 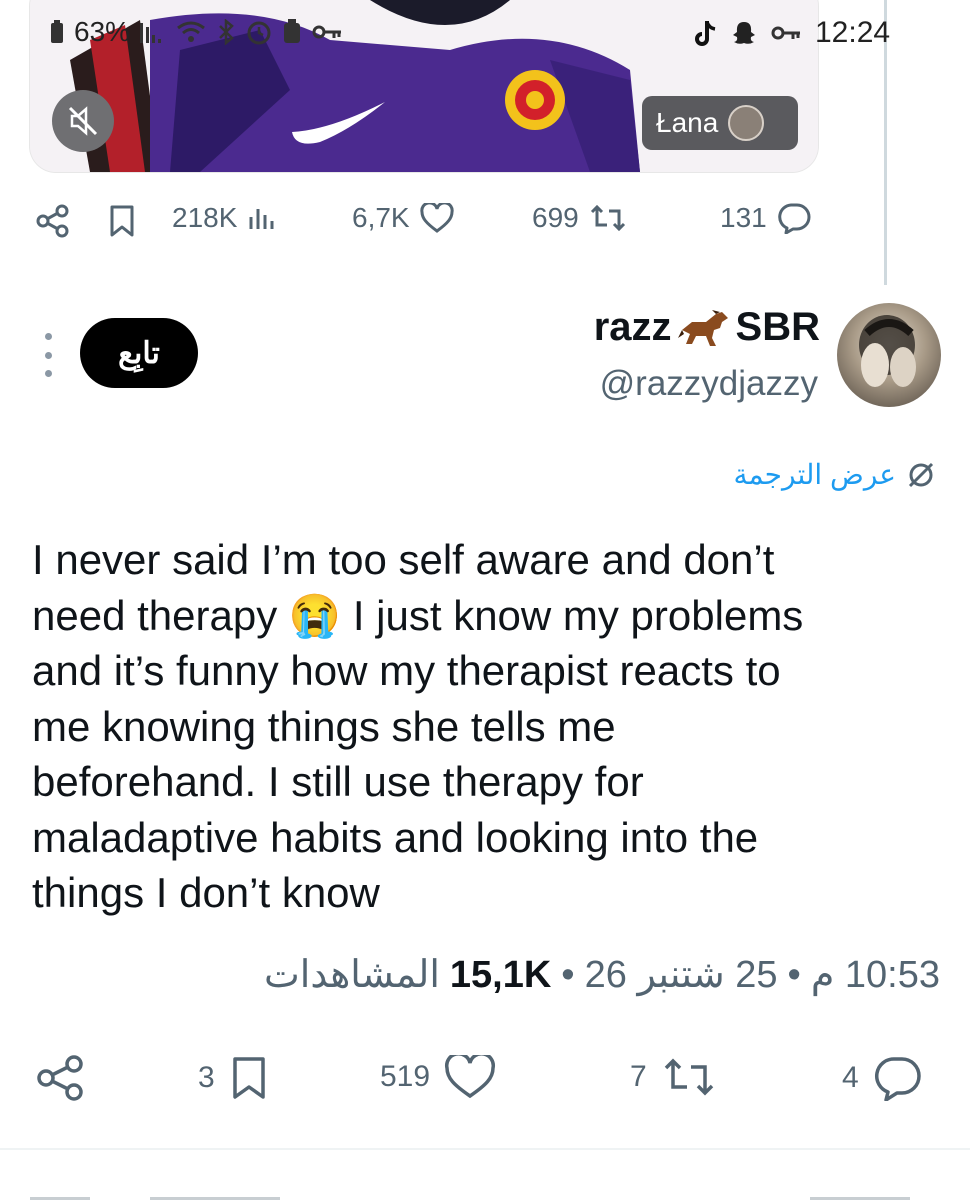 I want to click on like-button-top: 6,7K, so click(x=403, y=218).